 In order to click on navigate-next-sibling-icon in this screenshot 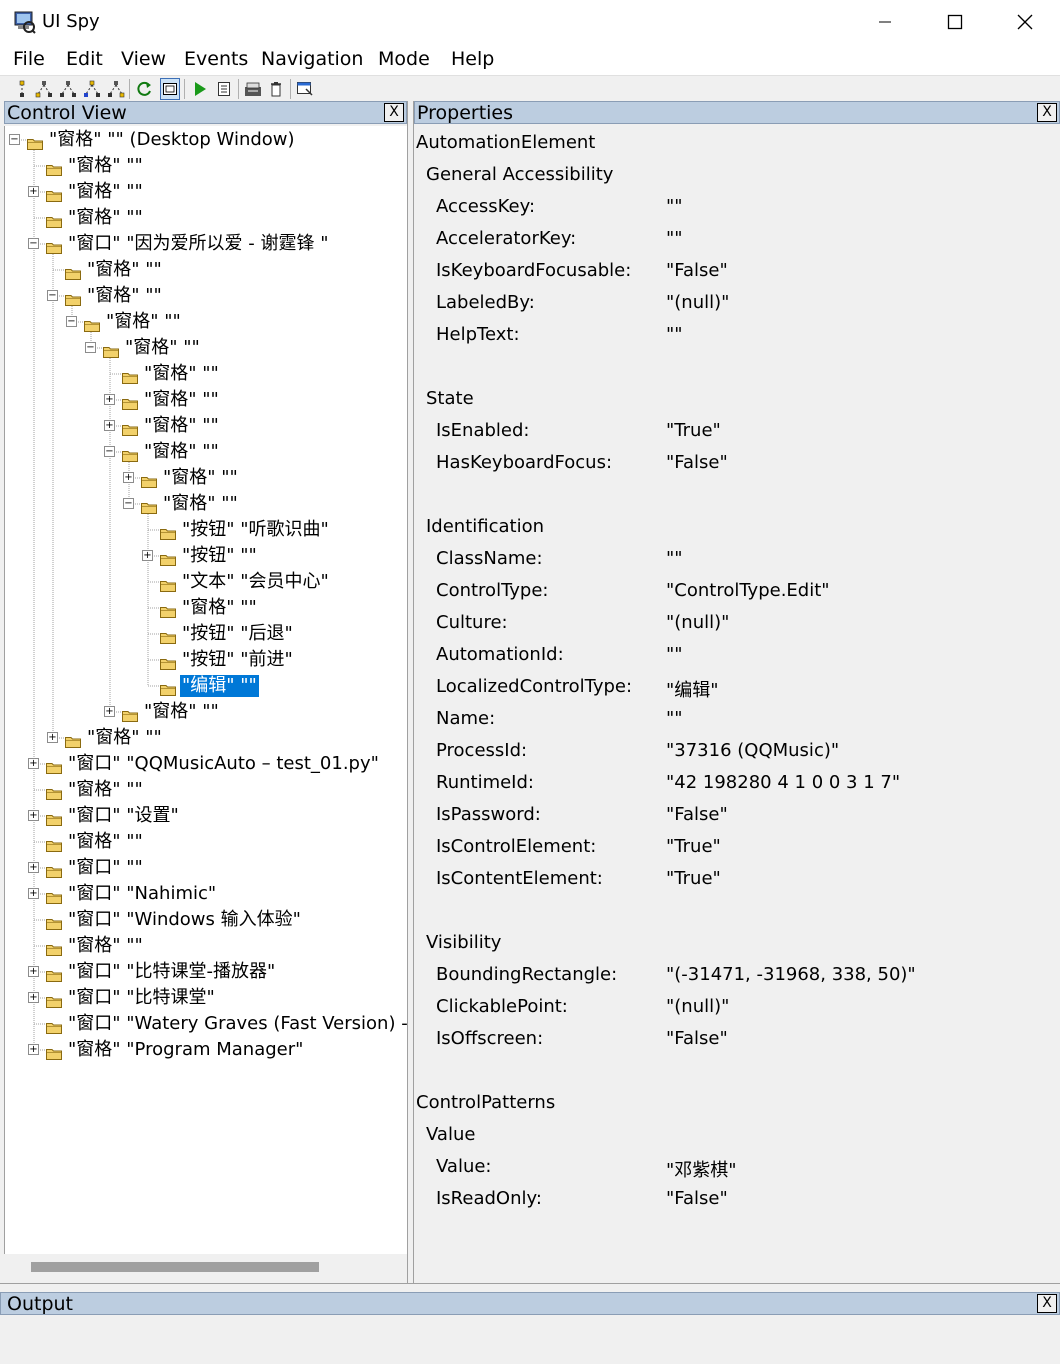, I will do `click(68, 89)`.